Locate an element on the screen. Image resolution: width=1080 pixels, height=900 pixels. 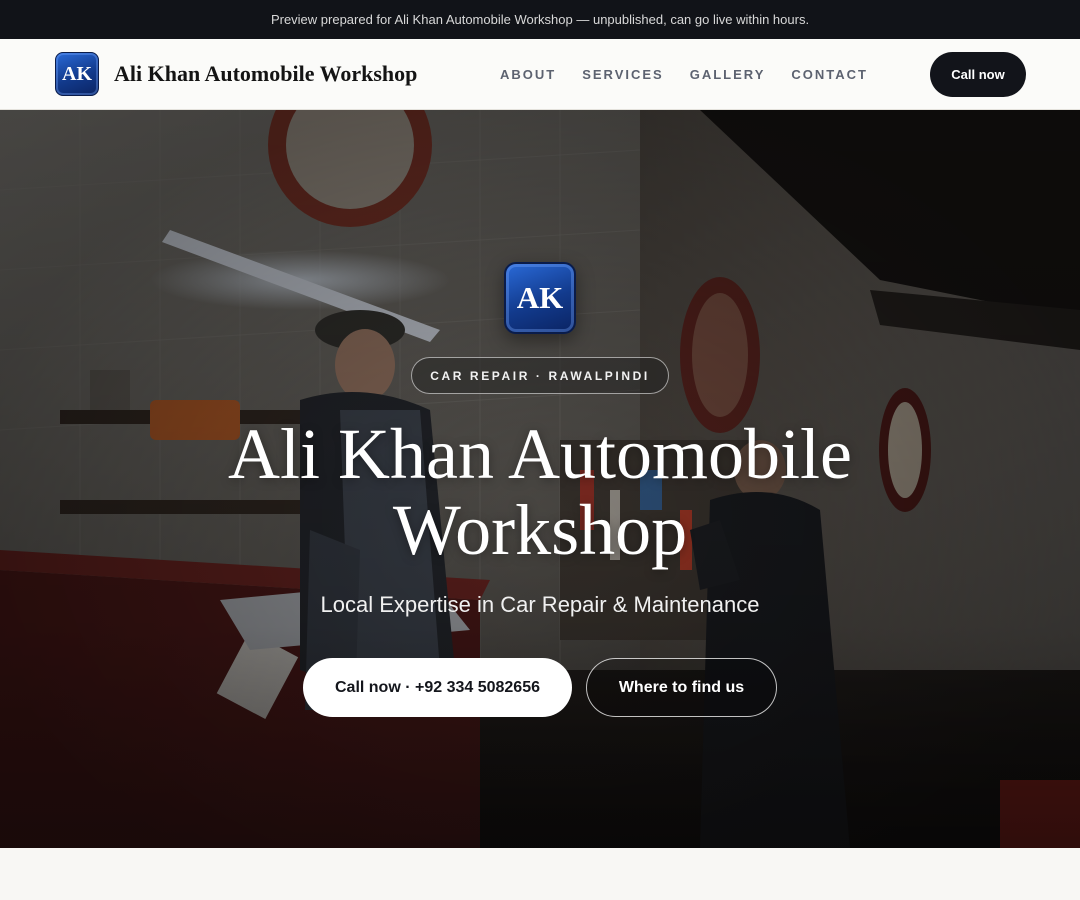
main-nav: ABOUT SERVICES GALLERY CONTACT is located at coordinates (697, 74).